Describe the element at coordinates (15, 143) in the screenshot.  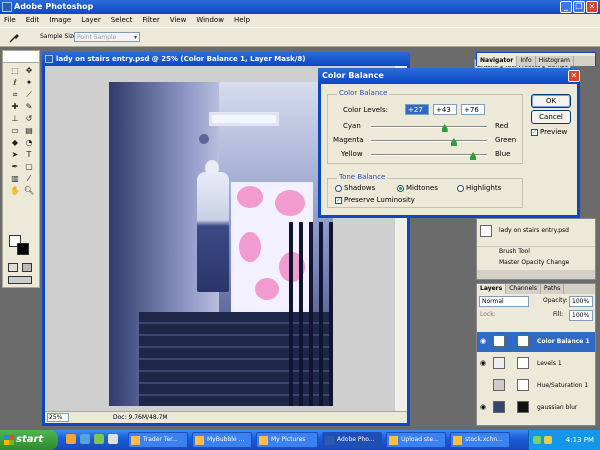
I see `blur-tool-icon: ◆` at that location.